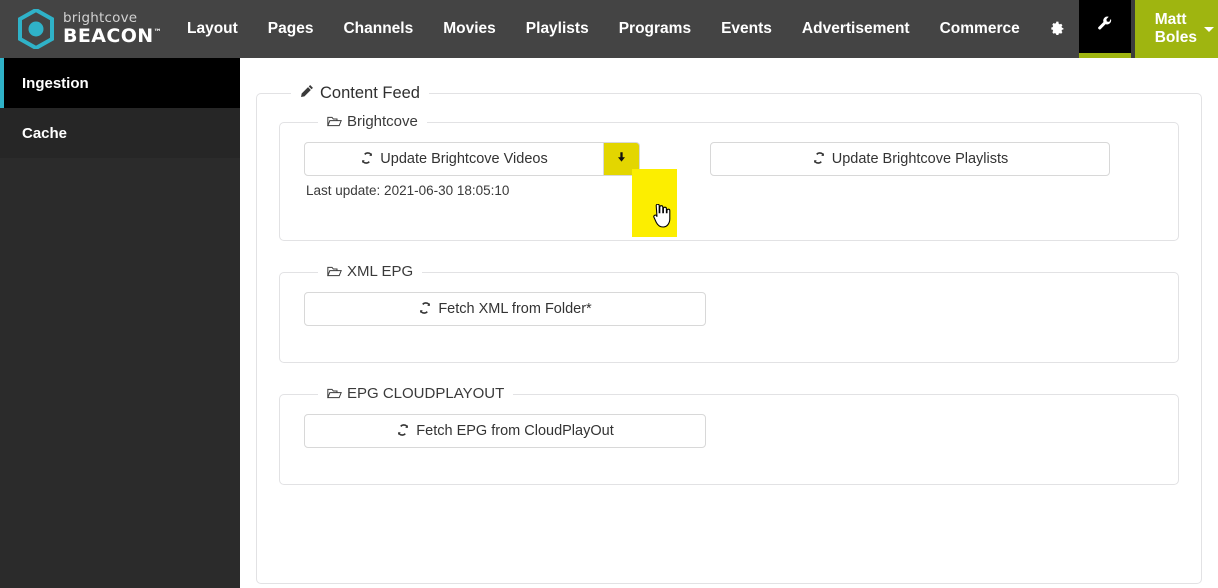  Describe the element at coordinates (212, 29) in the screenshot. I see `nav-item-layout: Layout` at that location.